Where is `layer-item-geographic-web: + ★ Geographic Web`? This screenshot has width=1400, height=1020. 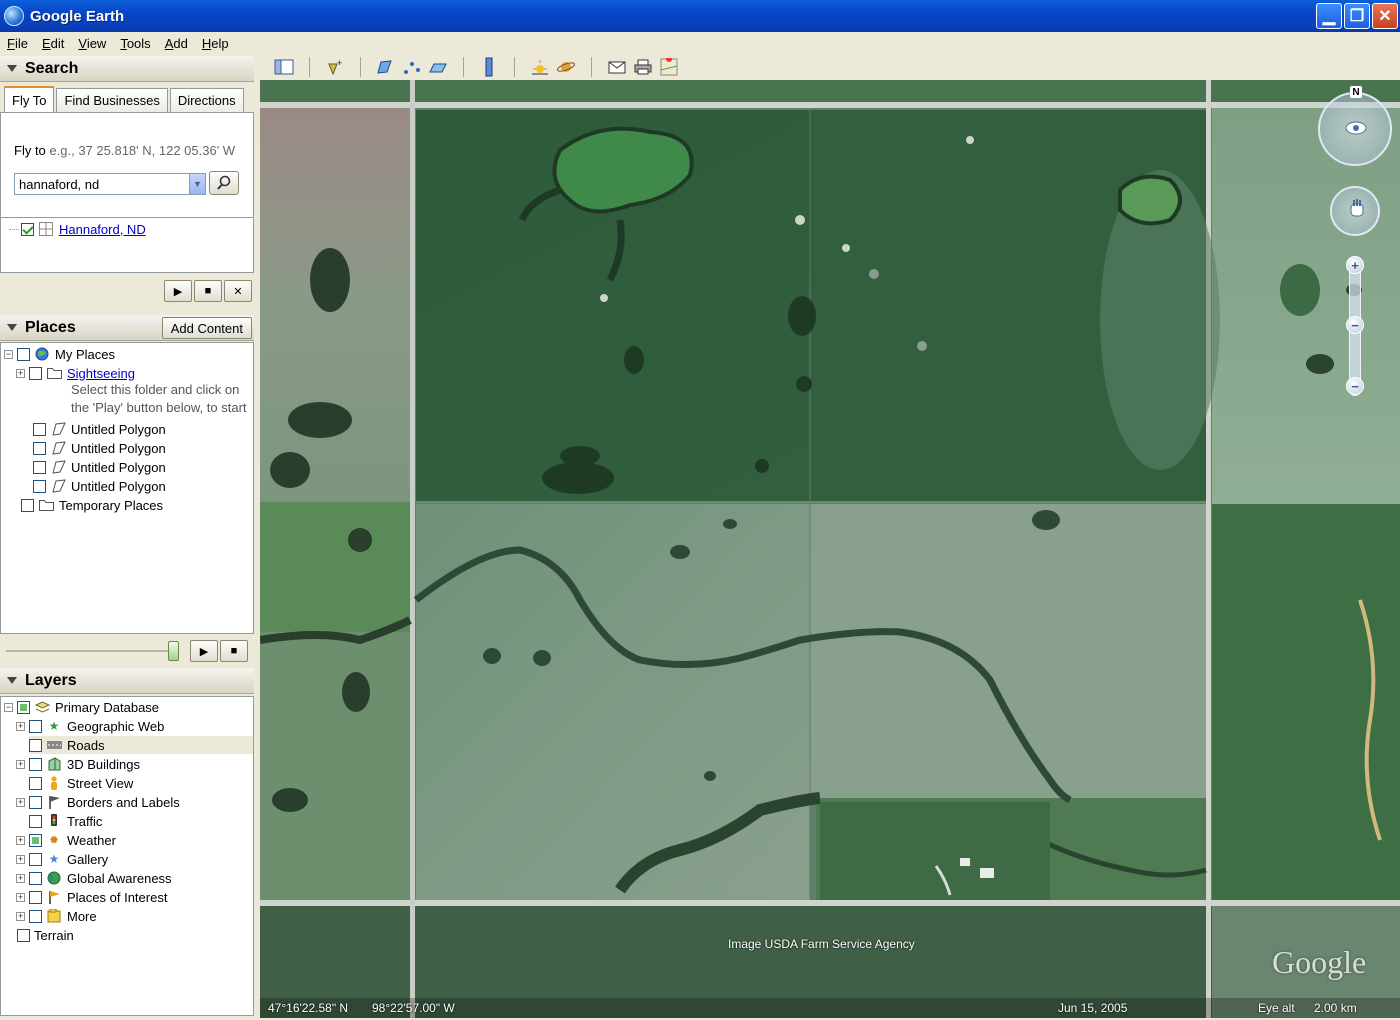 layer-item-geographic-web: + ★ Geographic Web is located at coordinates (90, 726).